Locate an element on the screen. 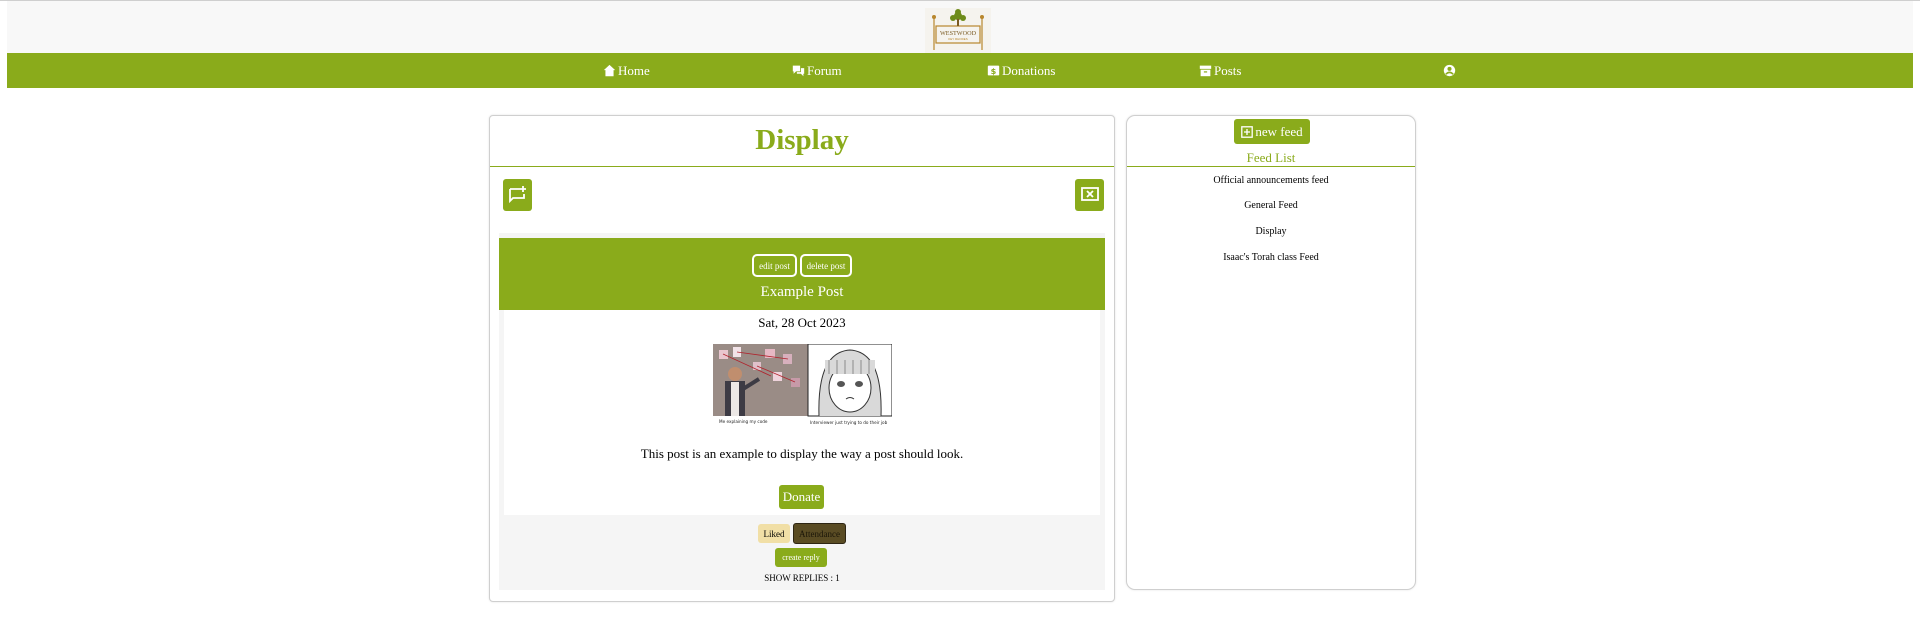  add-post-button is located at coordinates (517, 195).